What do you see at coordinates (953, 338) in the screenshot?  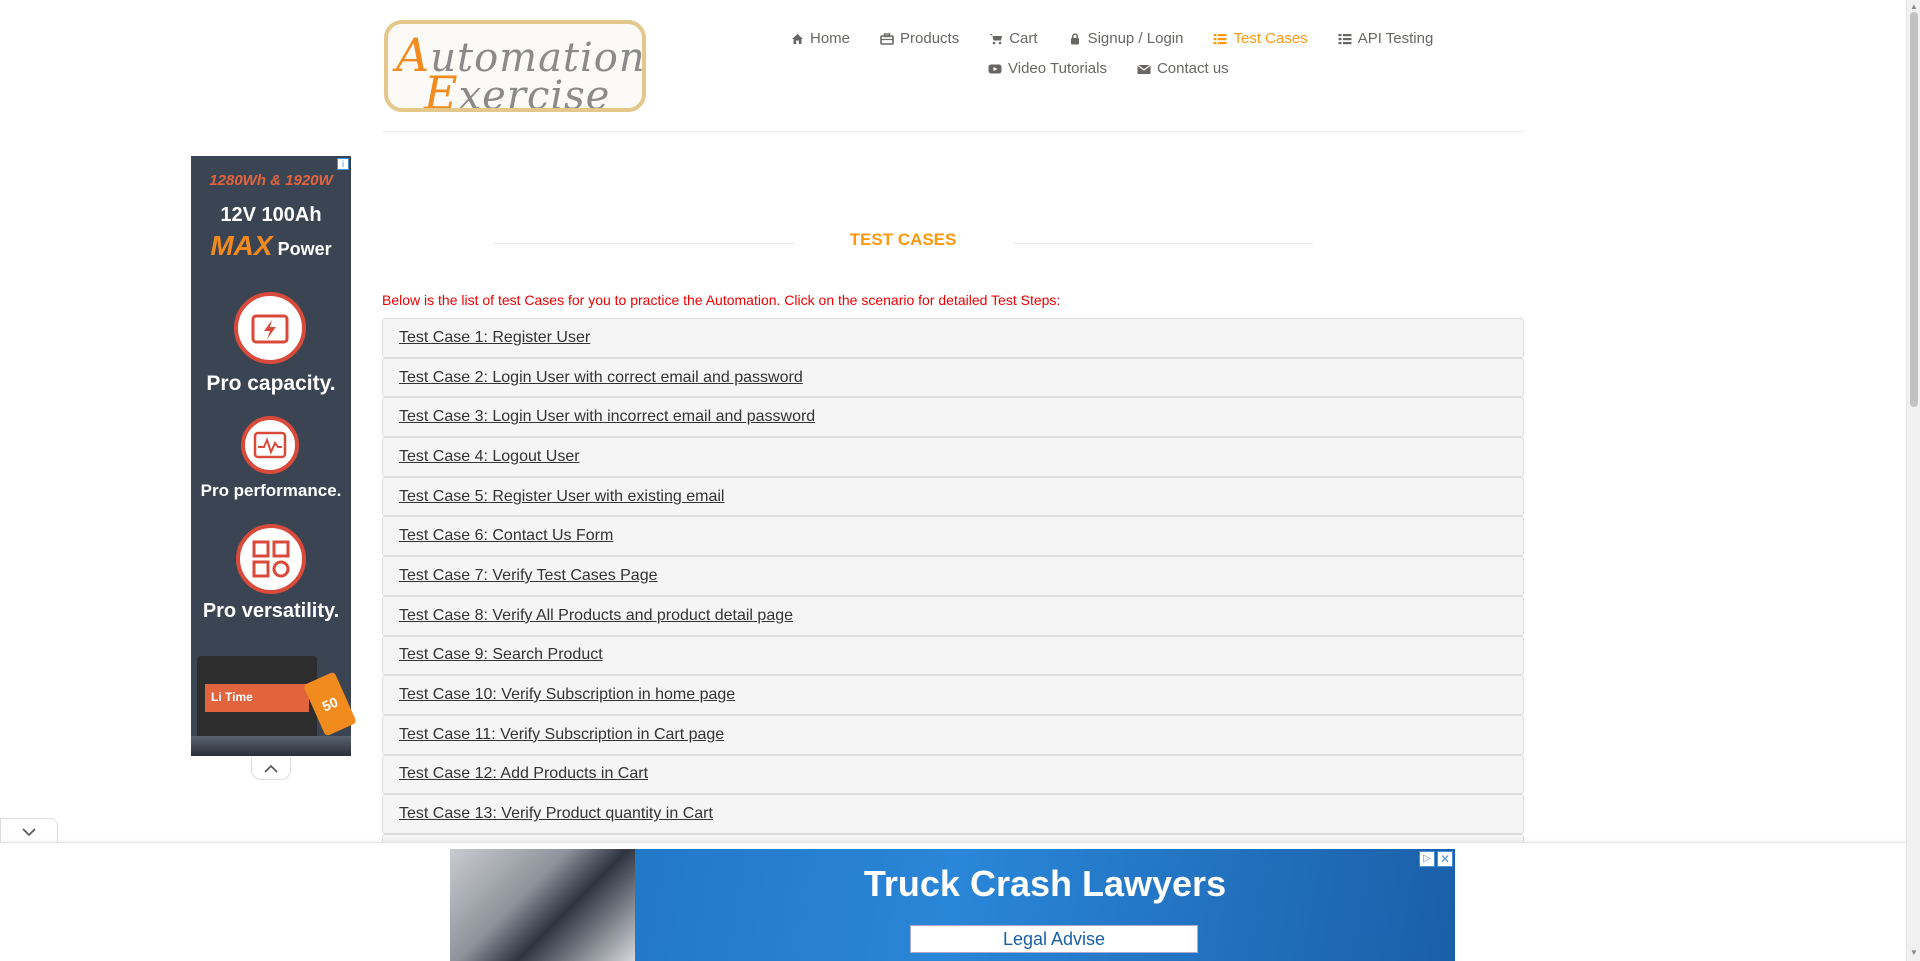 I see `test-case-row: Test Case 1: Register User` at bounding box center [953, 338].